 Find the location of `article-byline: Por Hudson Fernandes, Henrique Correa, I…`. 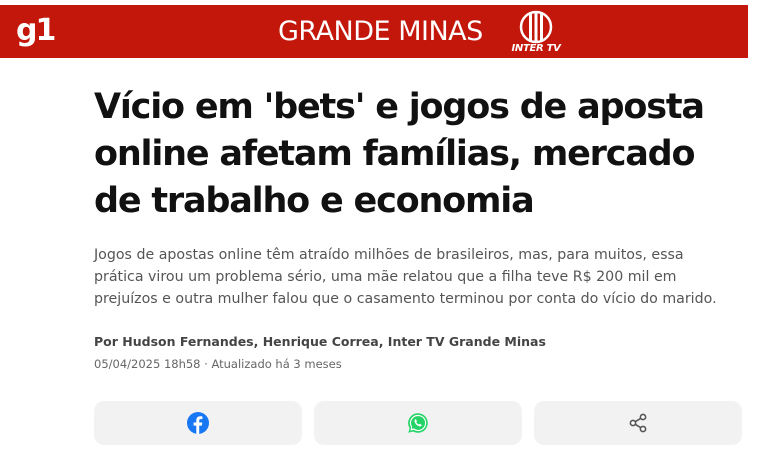

article-byline: Por Hudson Fernandes, Henrique Correa, I… is located at coordinates (320, 341).